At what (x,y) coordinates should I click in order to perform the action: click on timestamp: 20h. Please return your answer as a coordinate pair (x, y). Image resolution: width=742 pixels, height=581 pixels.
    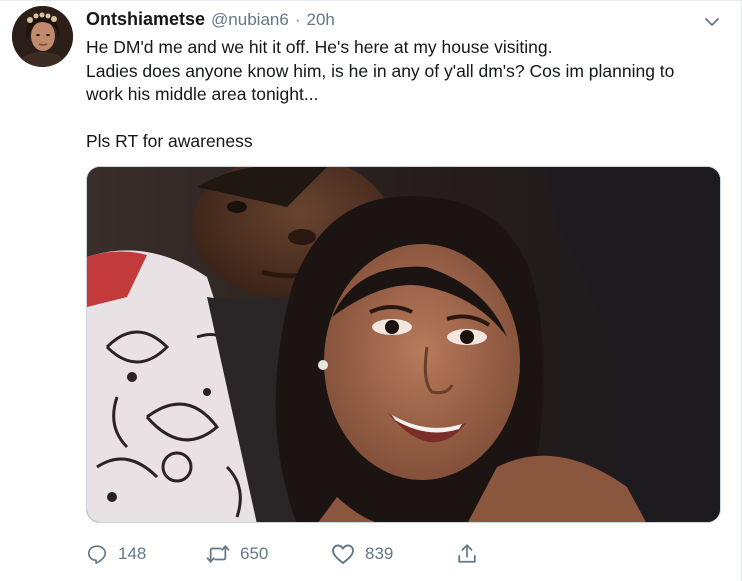
    Looking at the image, I should click on (320, 20).